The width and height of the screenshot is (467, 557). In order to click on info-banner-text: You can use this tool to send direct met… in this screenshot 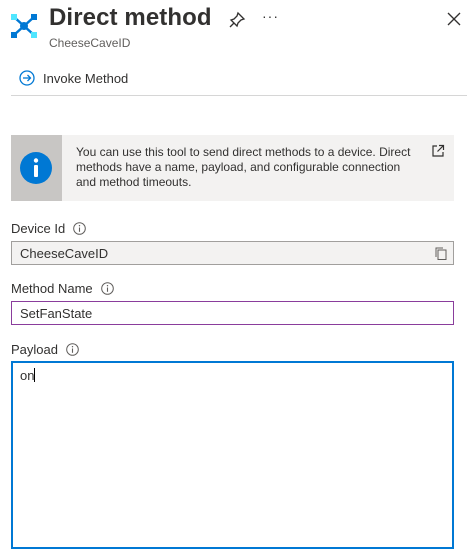, I will do `click(243, 167)`.